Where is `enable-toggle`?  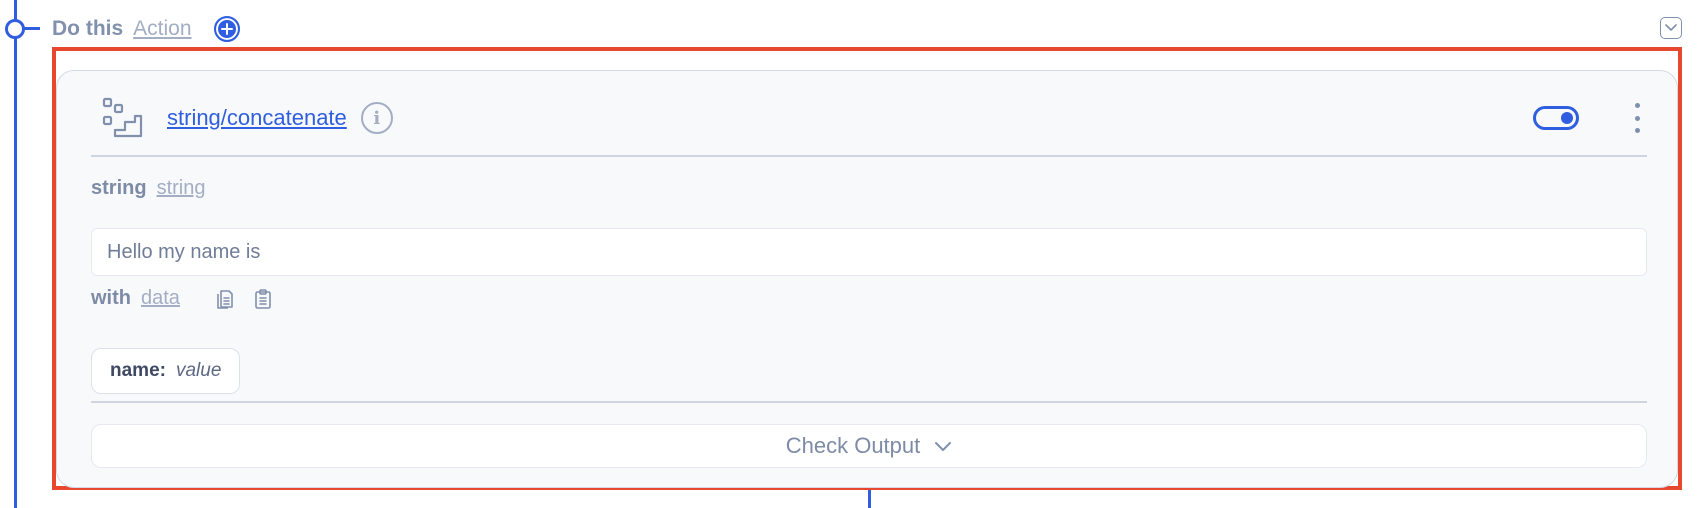
enable-toggle is located at coordinates (1556, 118).